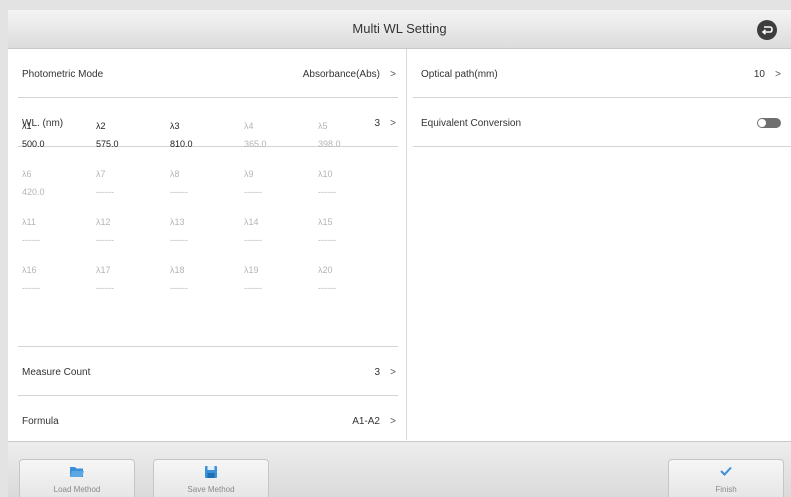 The height and width of the screenshot is (497, 791). What do you see at coordinates (27, 126) in the screenshot?
I see `wavelength-name: λ1` at bounding box center [27, 126].